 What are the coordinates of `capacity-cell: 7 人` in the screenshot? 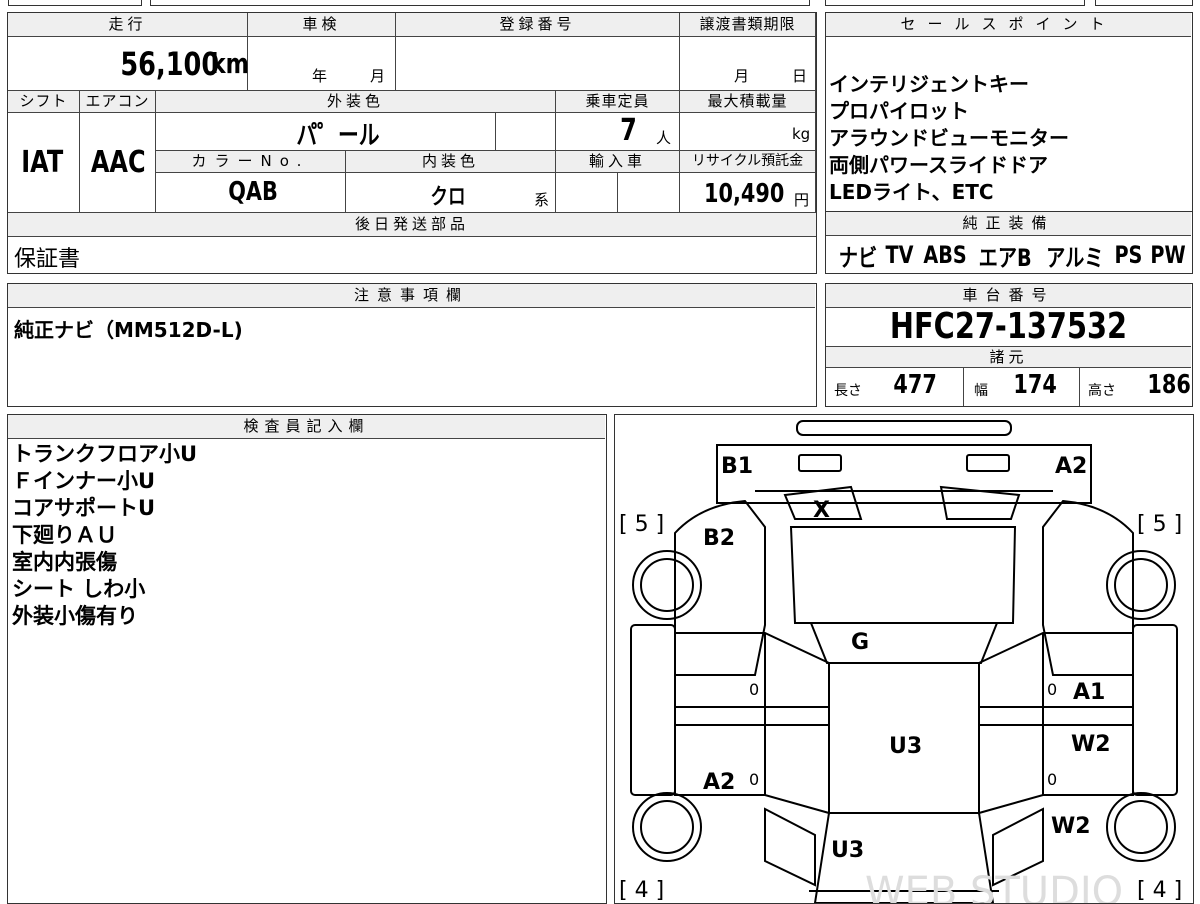 It's located at (618, 132).